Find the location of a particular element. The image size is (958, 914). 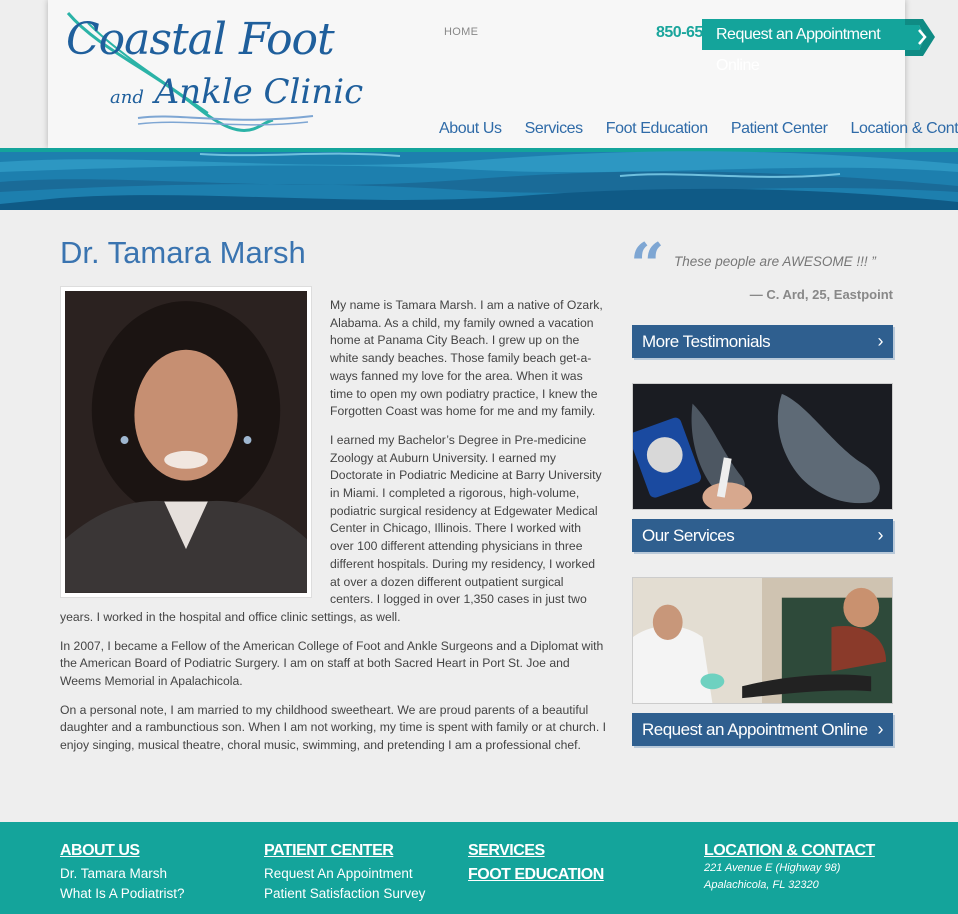

testimonial-author: — C. Ard, 25, Eastpoint is located at coordinates (821, 294).